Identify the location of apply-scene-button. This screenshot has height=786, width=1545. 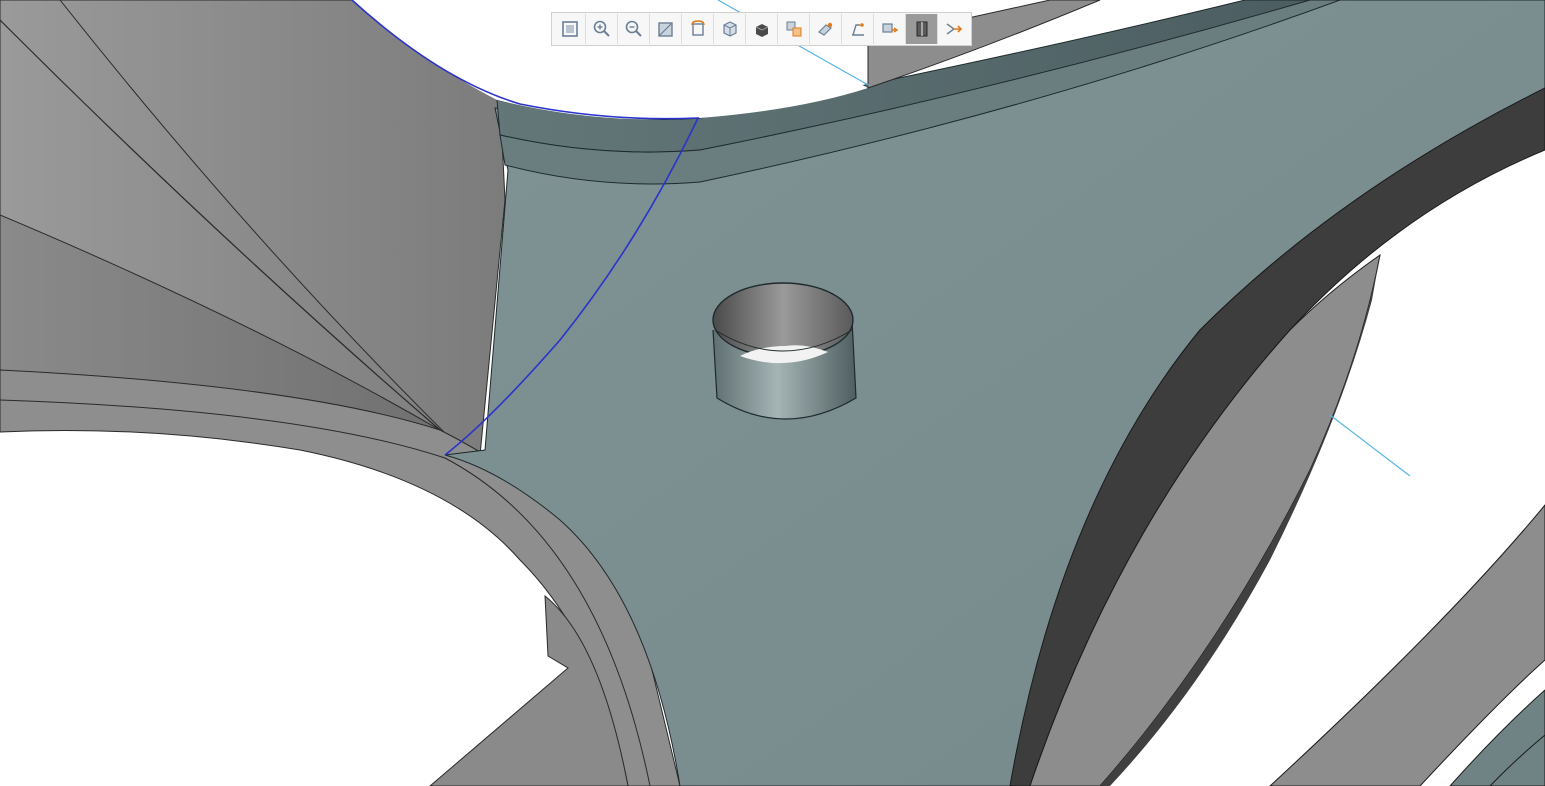
(857, 29).